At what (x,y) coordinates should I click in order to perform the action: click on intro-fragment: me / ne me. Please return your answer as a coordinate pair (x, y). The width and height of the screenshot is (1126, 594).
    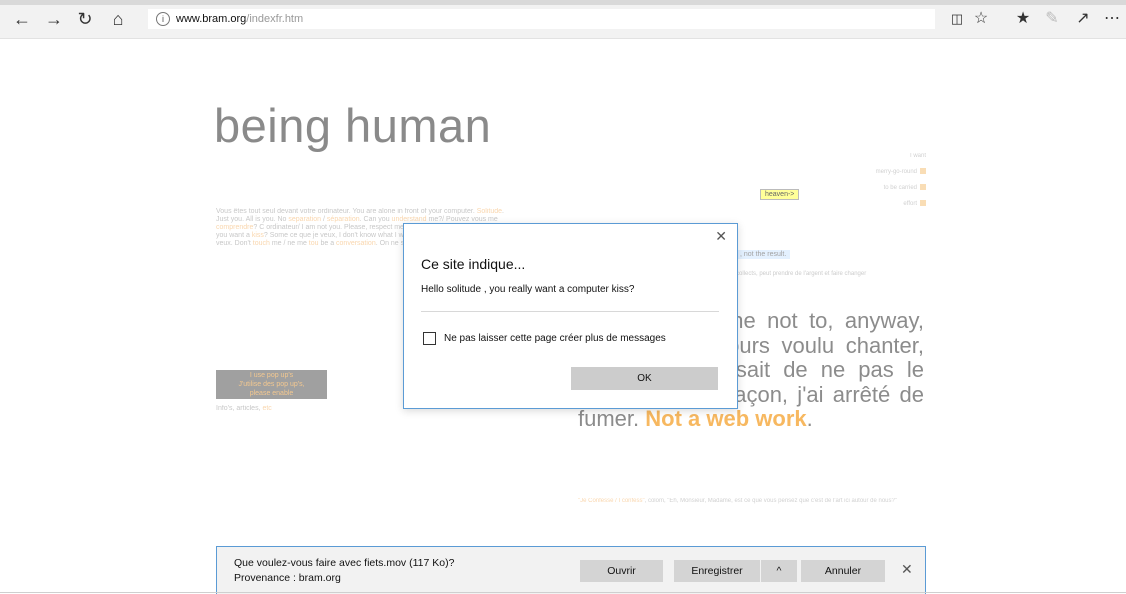
    Looking at the image, I should click on (289, 243).